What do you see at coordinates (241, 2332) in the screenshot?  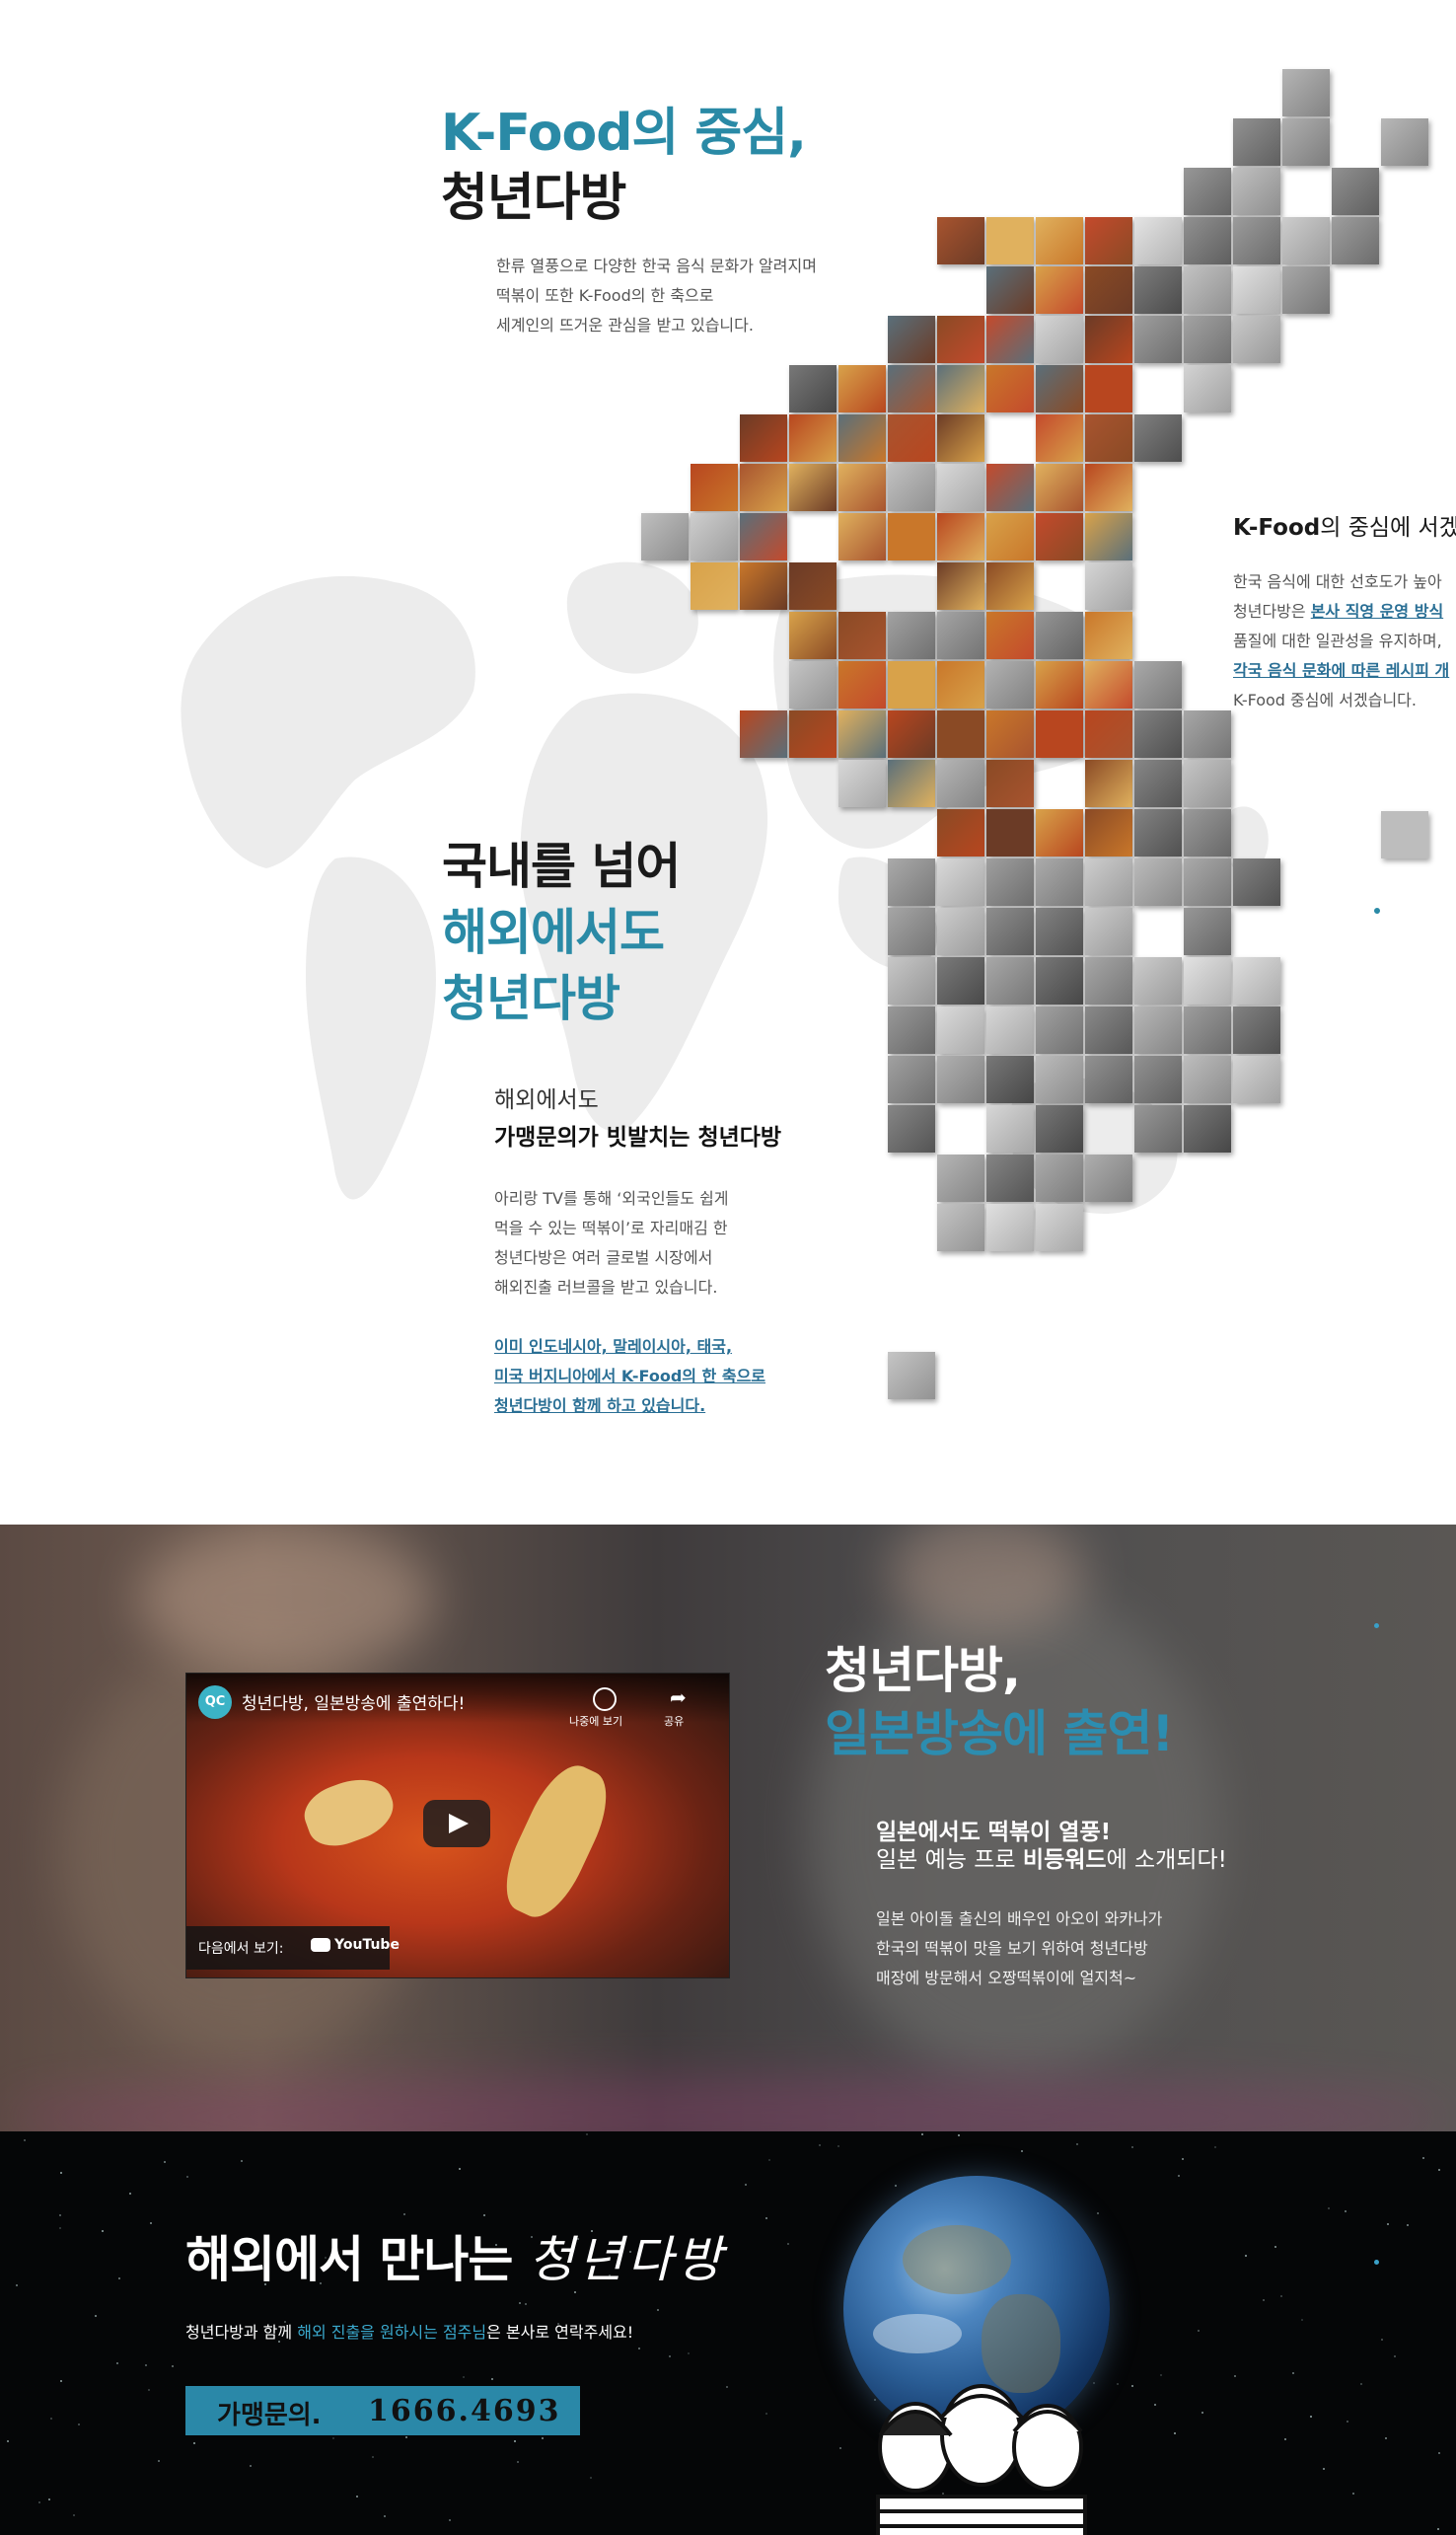 I see `franchise-desc-text: 청년다방과 함께` at bounding box center [241, 2332].